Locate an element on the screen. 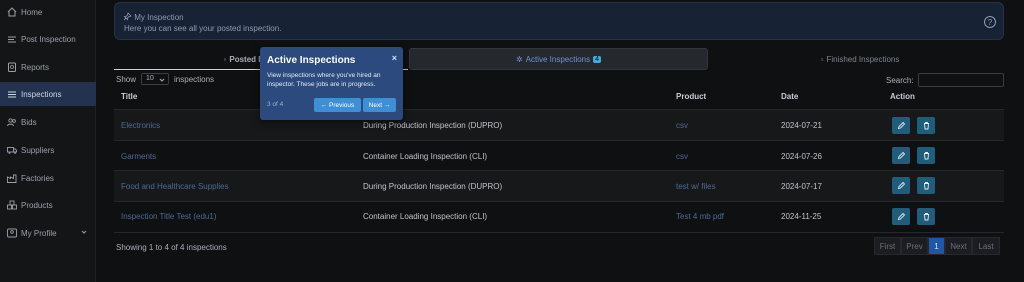 The width and height of the screenshot is (1024, 282). page-length-control: Show 10 inspections is located at coordinates (165, 79).